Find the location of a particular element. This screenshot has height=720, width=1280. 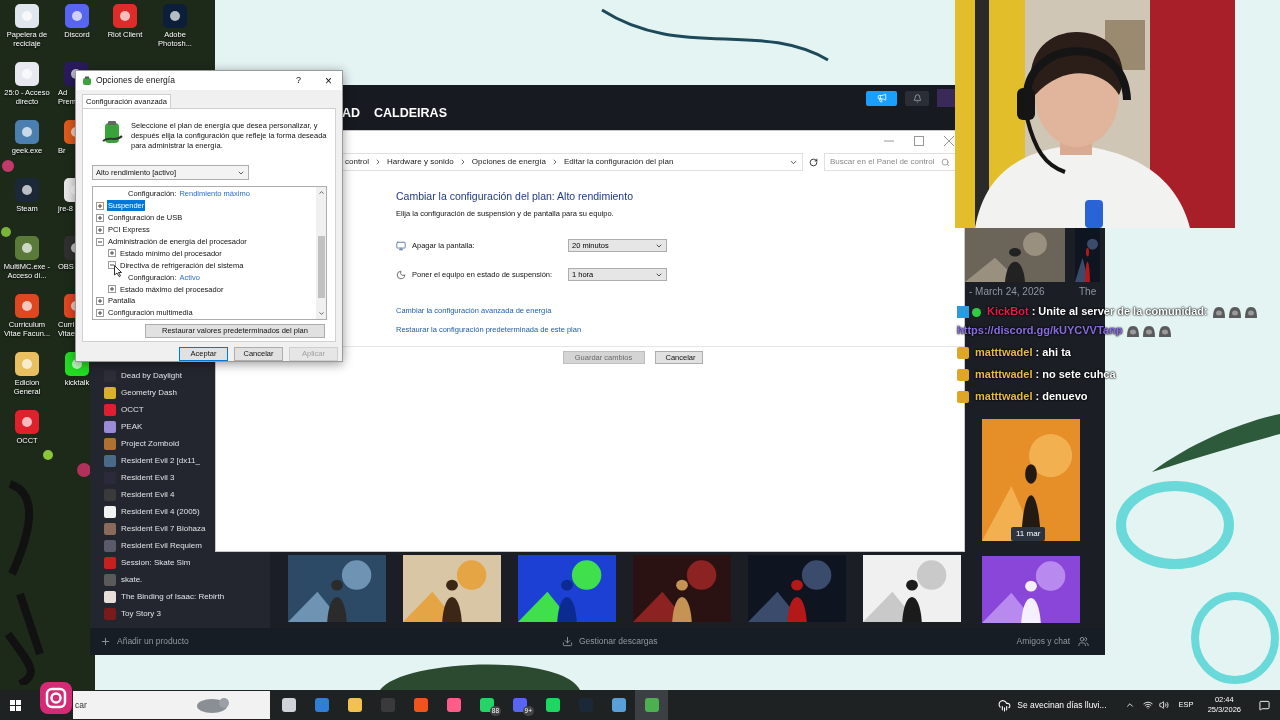

game-item: Resident Evil 7 Biohaza is located at coordinates (155, 528).